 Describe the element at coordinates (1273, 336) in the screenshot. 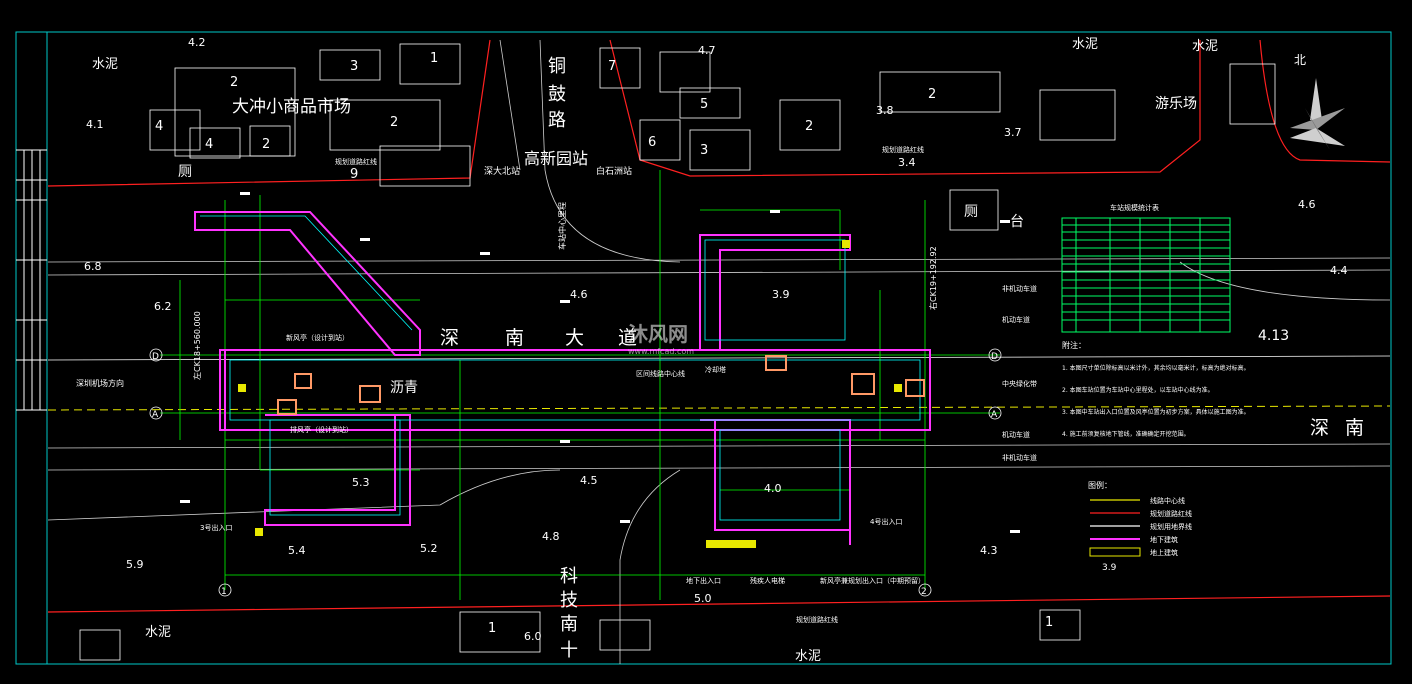

I see `svg-text: 4.13` at that location.